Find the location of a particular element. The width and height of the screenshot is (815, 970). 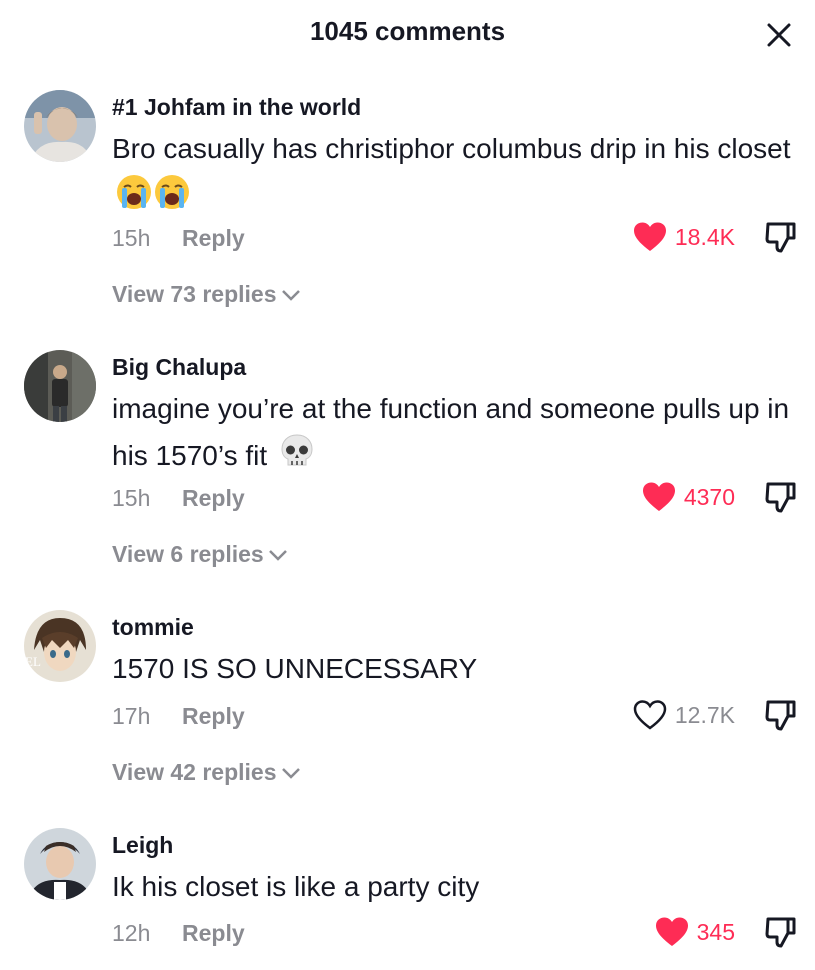

crying-face-emoji is located at coordinates (154, 199).